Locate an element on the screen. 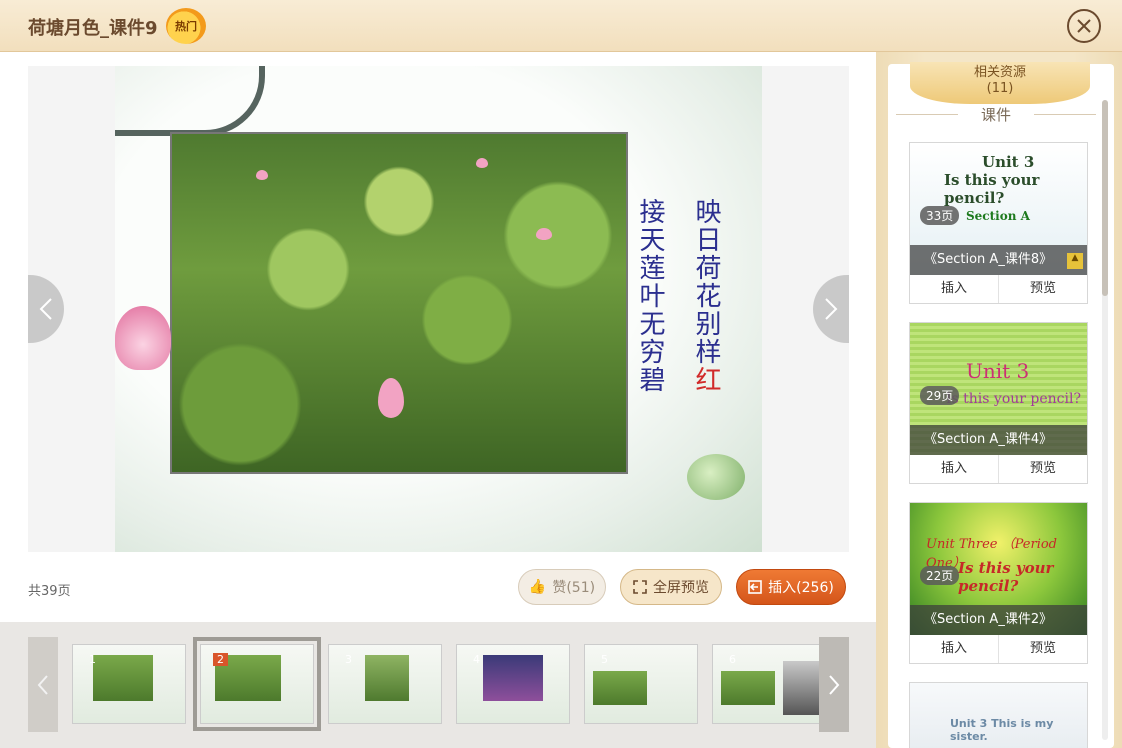 This screenshot has width=1122, height=748. card-title: 《Section A_课件4》 is located at coordinates (998, 440).